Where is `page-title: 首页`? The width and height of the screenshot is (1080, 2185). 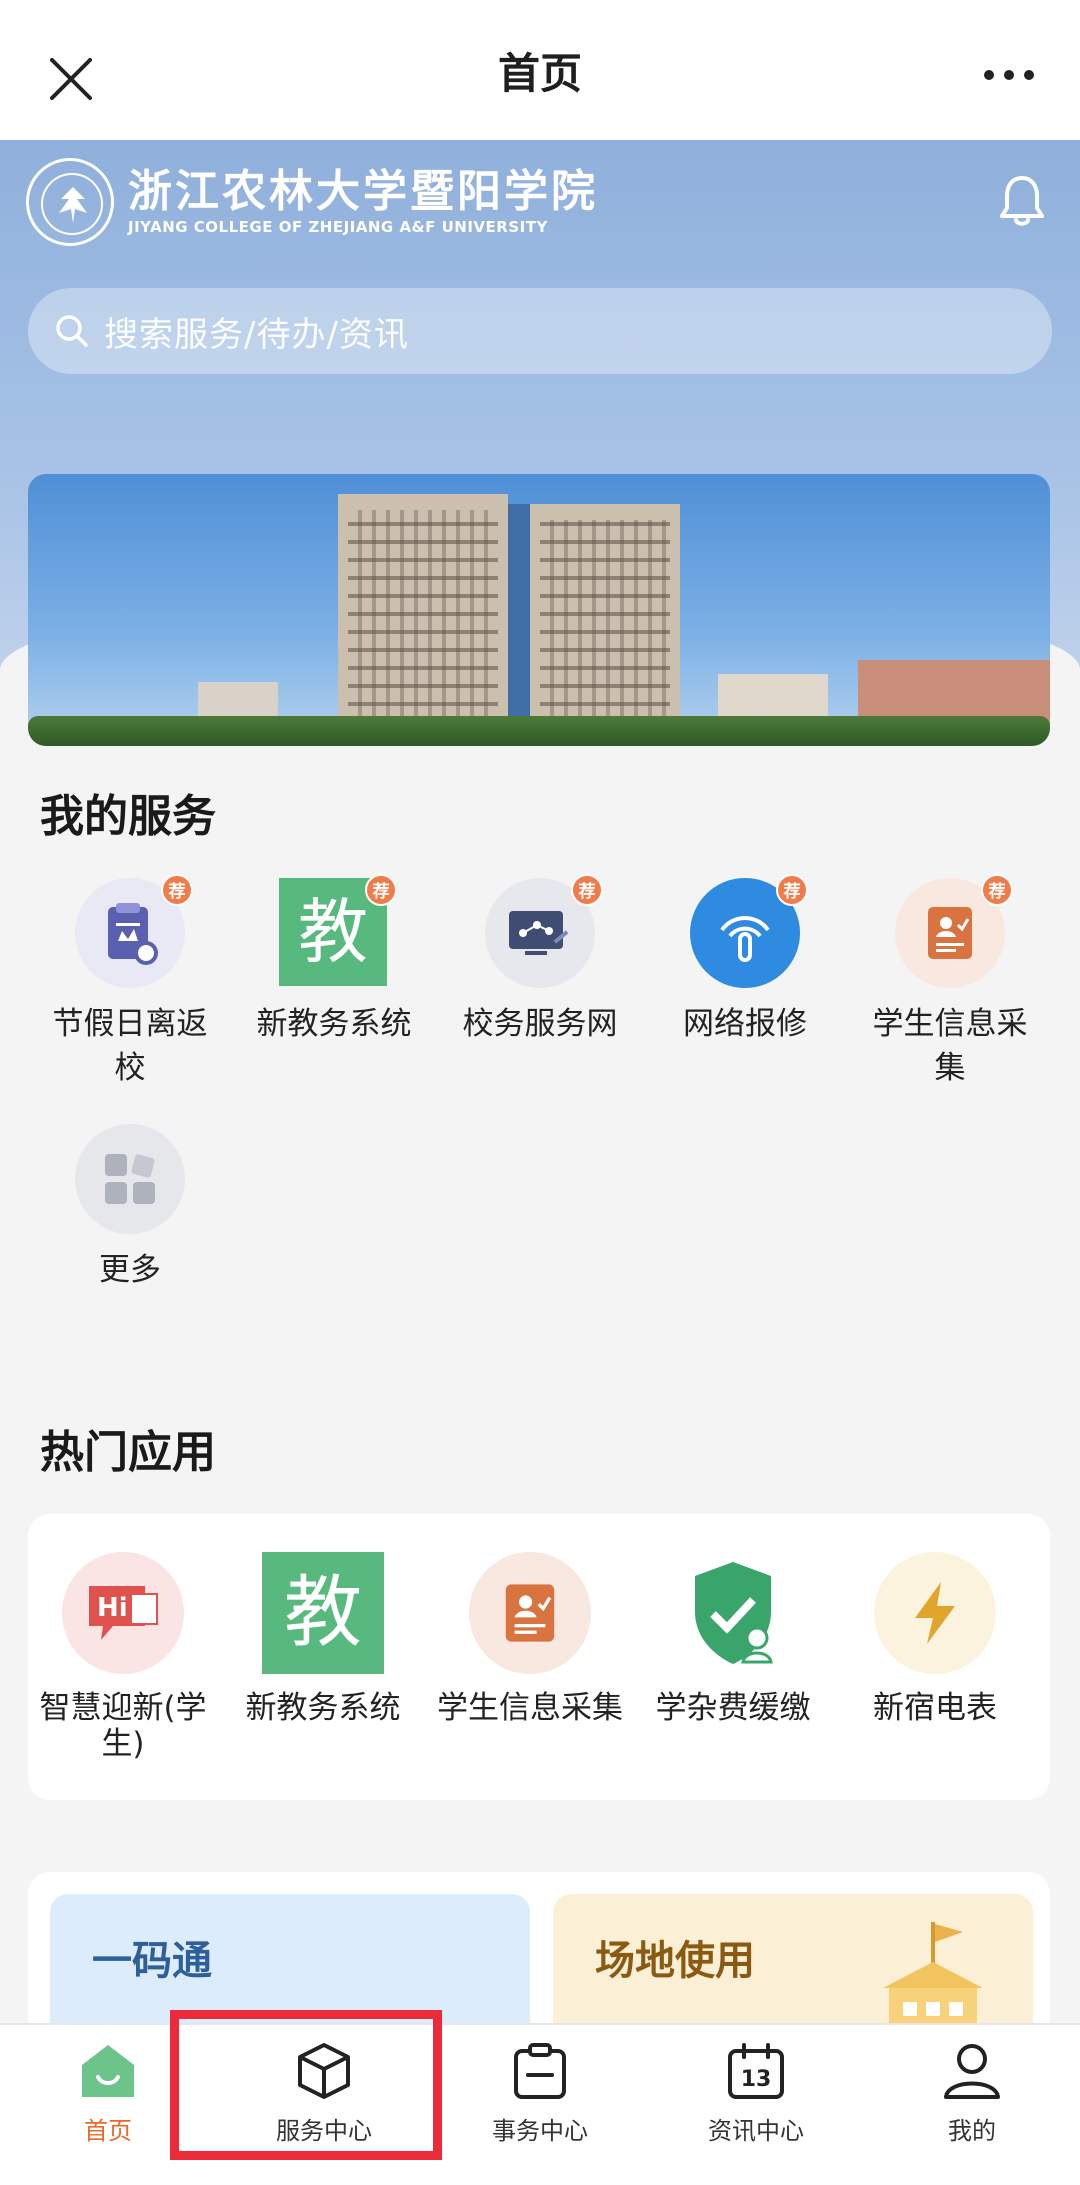 page-title: 首页 is located at coordinates (539, 73).